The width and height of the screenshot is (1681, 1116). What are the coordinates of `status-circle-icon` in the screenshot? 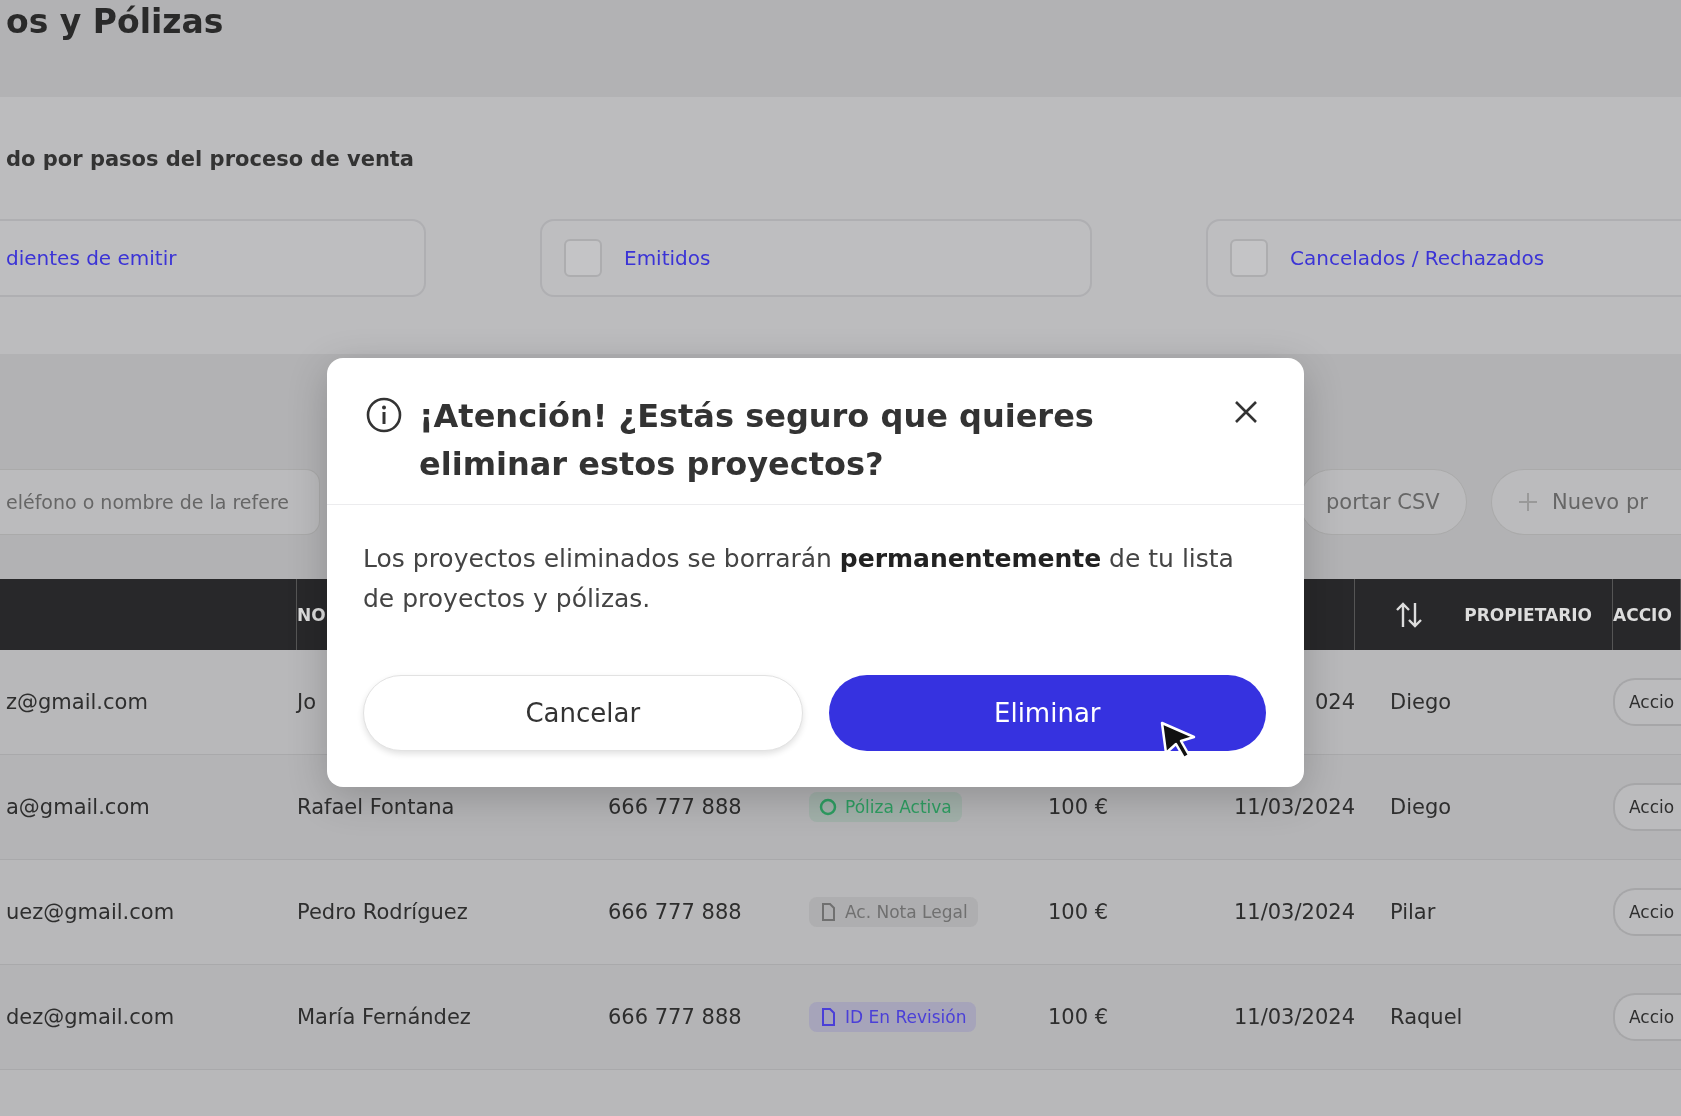 It's located at (828, 807).